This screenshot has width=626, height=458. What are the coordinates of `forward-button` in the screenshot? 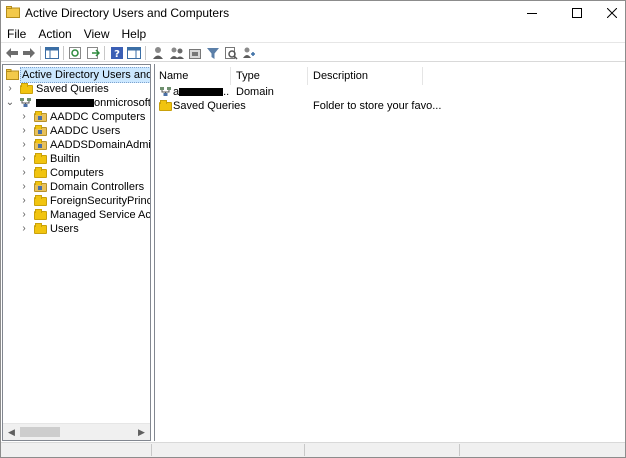 It's located at (29, 53).